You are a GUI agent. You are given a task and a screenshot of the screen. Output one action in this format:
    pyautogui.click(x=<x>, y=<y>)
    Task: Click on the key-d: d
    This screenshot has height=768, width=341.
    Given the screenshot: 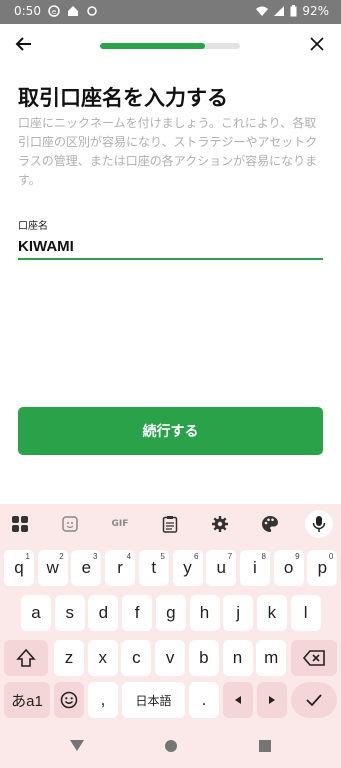 What is the action you would take?
    pyautogui.click(x=103, y=613)
    